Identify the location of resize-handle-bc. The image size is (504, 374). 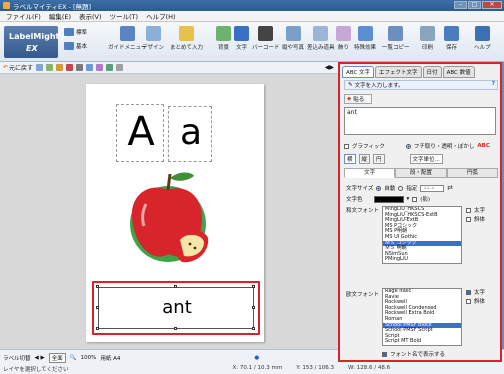
(175, 328).